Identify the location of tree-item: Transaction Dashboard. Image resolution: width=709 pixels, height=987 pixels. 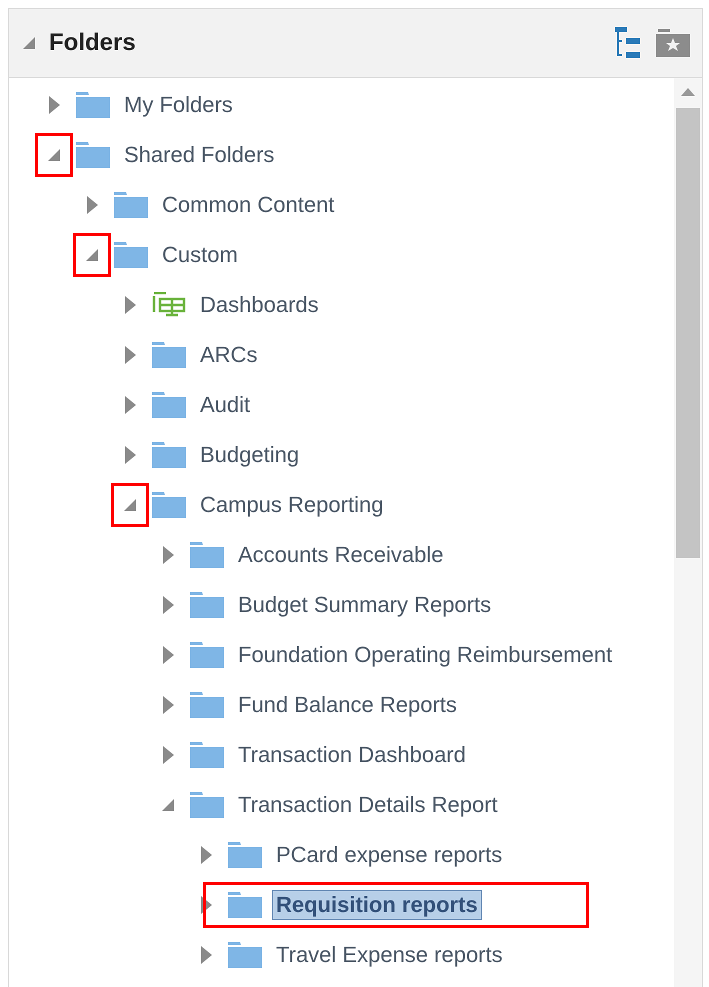
(352, 755).